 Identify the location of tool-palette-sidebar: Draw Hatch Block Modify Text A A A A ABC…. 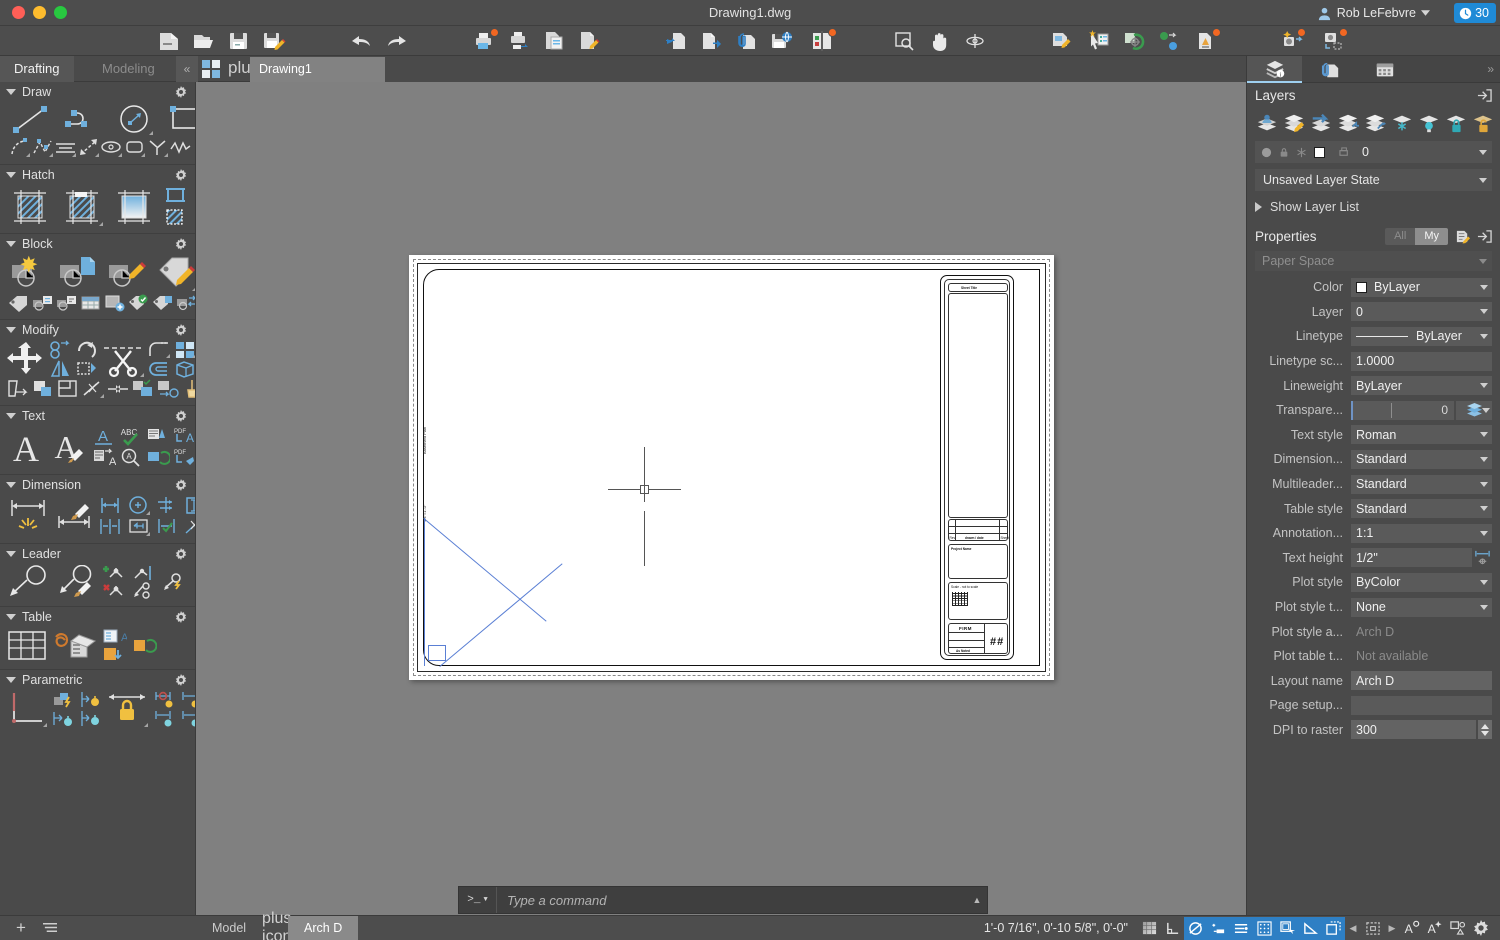
(98, 498).